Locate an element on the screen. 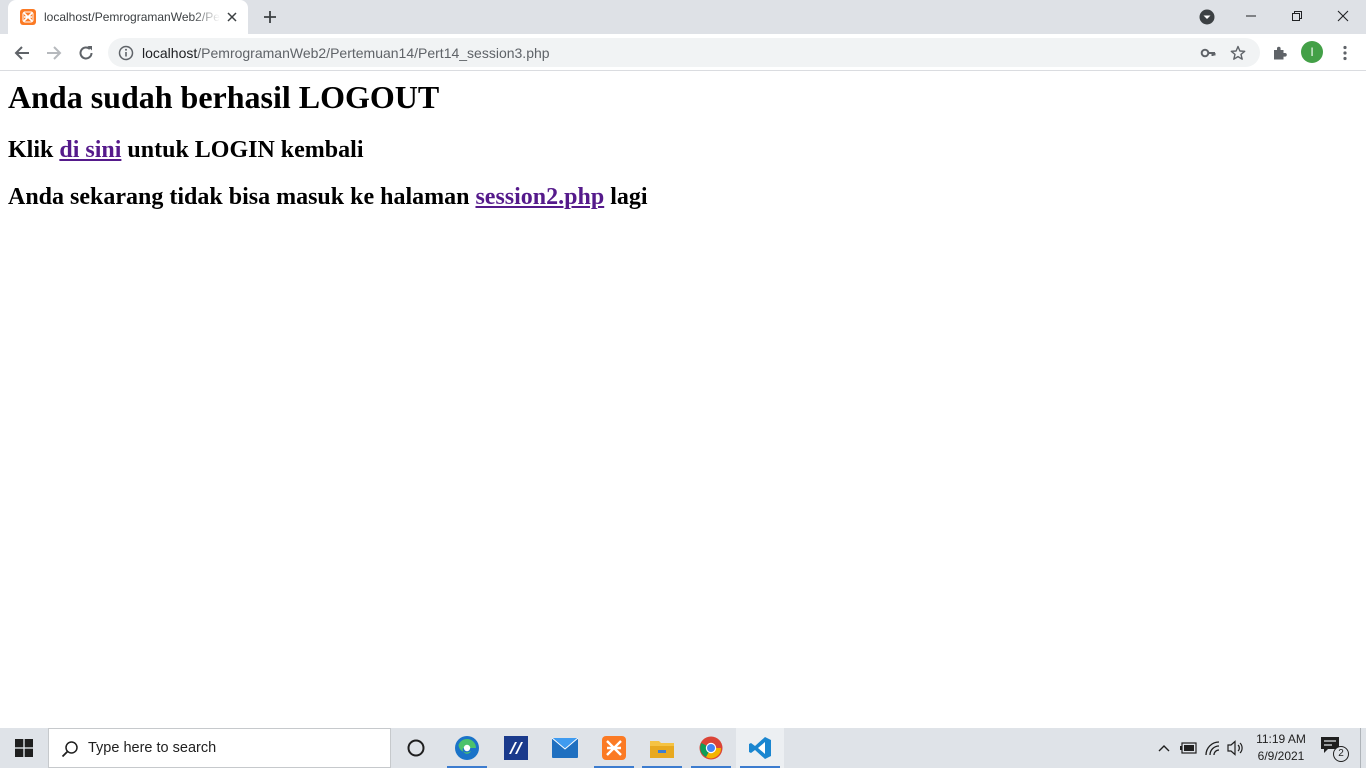  battery-icon is located at coordinates (1189, 748).